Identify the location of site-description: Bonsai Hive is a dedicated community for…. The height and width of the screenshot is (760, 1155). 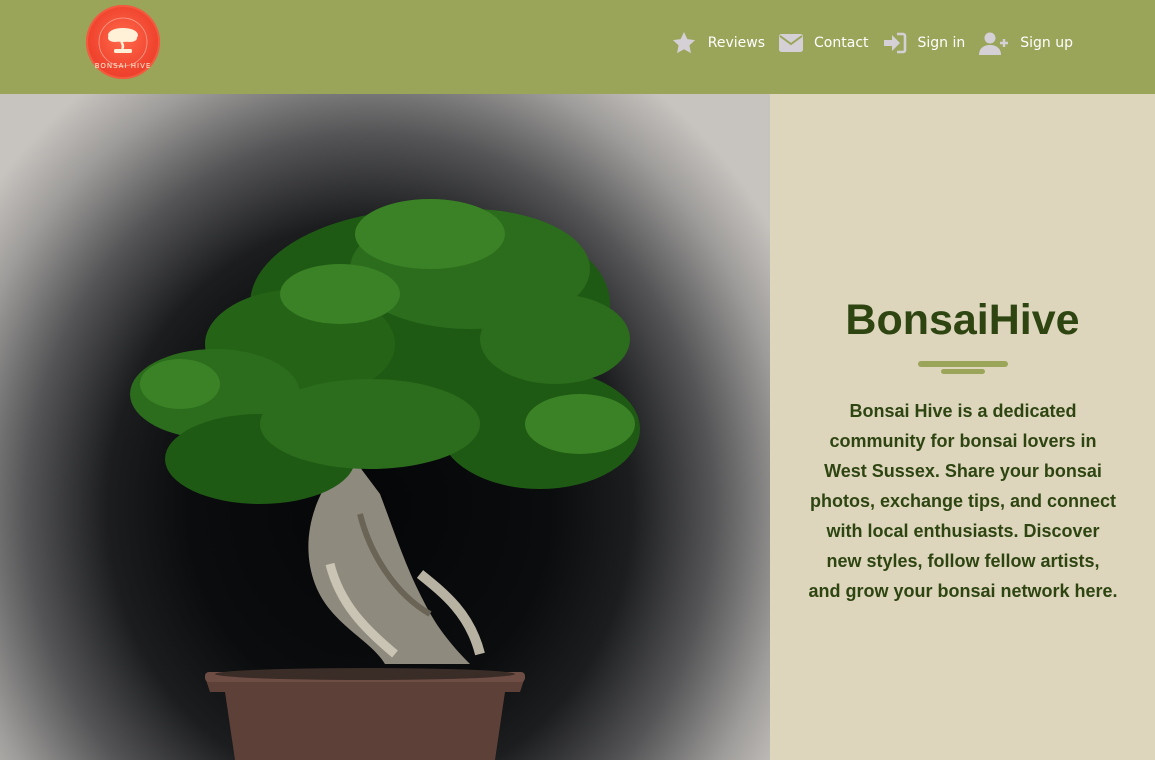
(963, 501).